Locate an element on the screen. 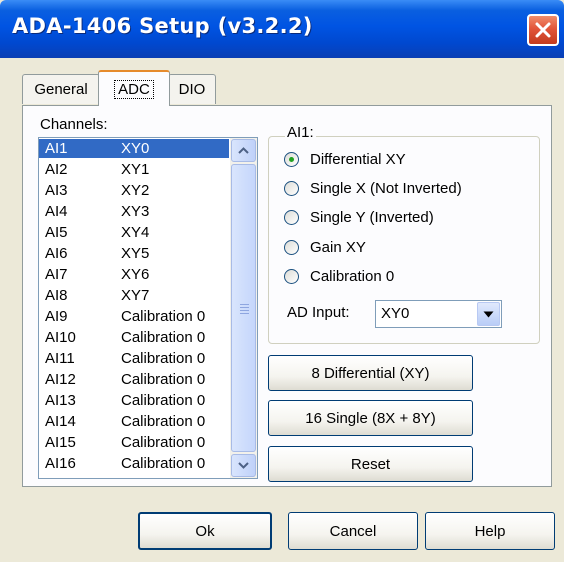  channel-id: AI15 is located at coordinates (60, 442).